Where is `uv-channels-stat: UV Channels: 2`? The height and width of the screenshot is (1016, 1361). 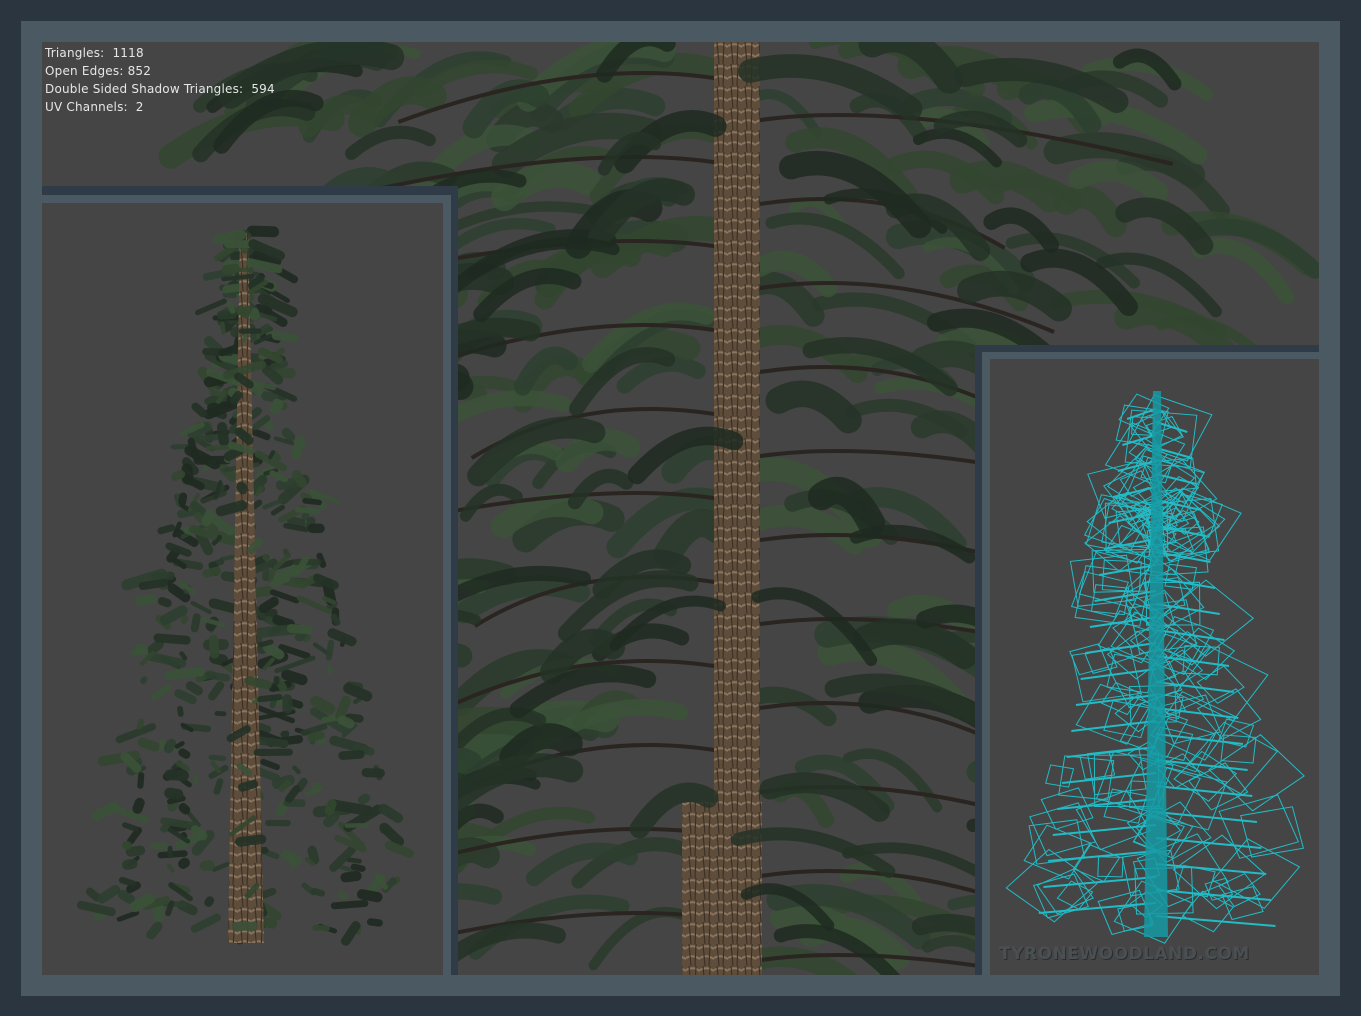
uv-channels-stat: UV Channels: 2 is located at coordinates (94, 107).